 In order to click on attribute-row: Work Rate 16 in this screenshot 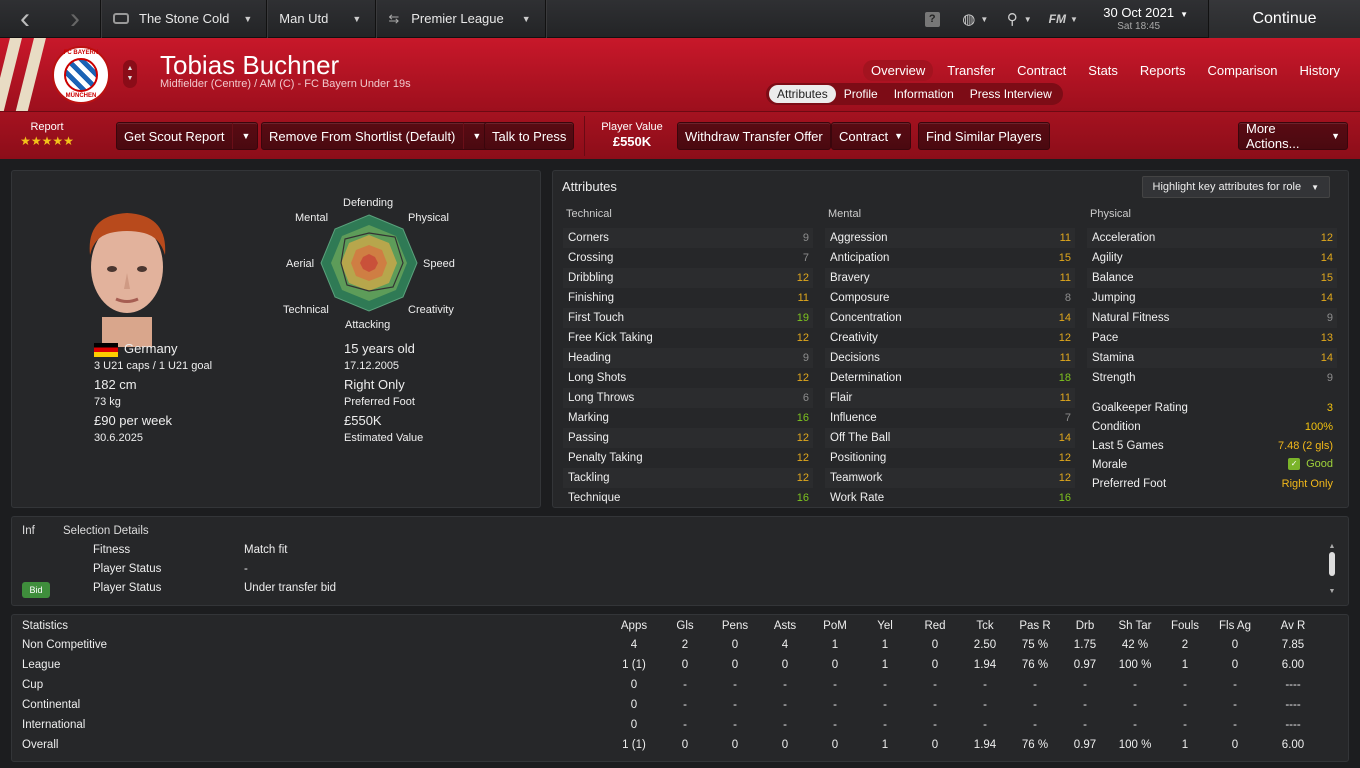, I will do `click(950, 498)`.